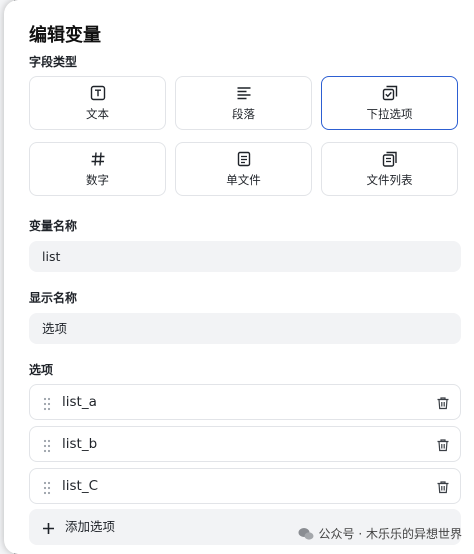  What do you see at coordinates (53, 226) in the screenshot?
I see `variable-name-label: 变量名称` at bounding box center [53, 226].